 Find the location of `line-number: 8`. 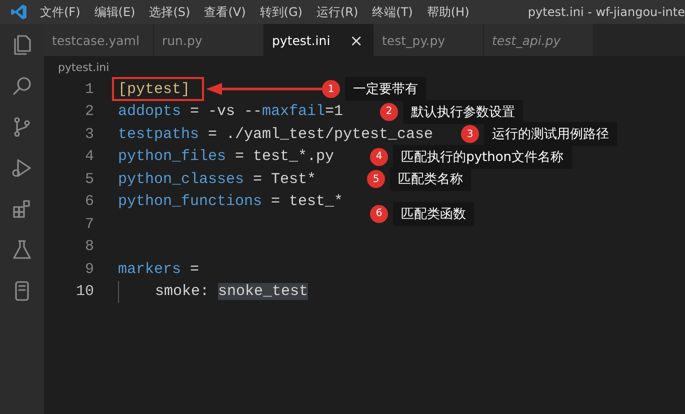

line-number: 8 is located at coordinates (89, 247).